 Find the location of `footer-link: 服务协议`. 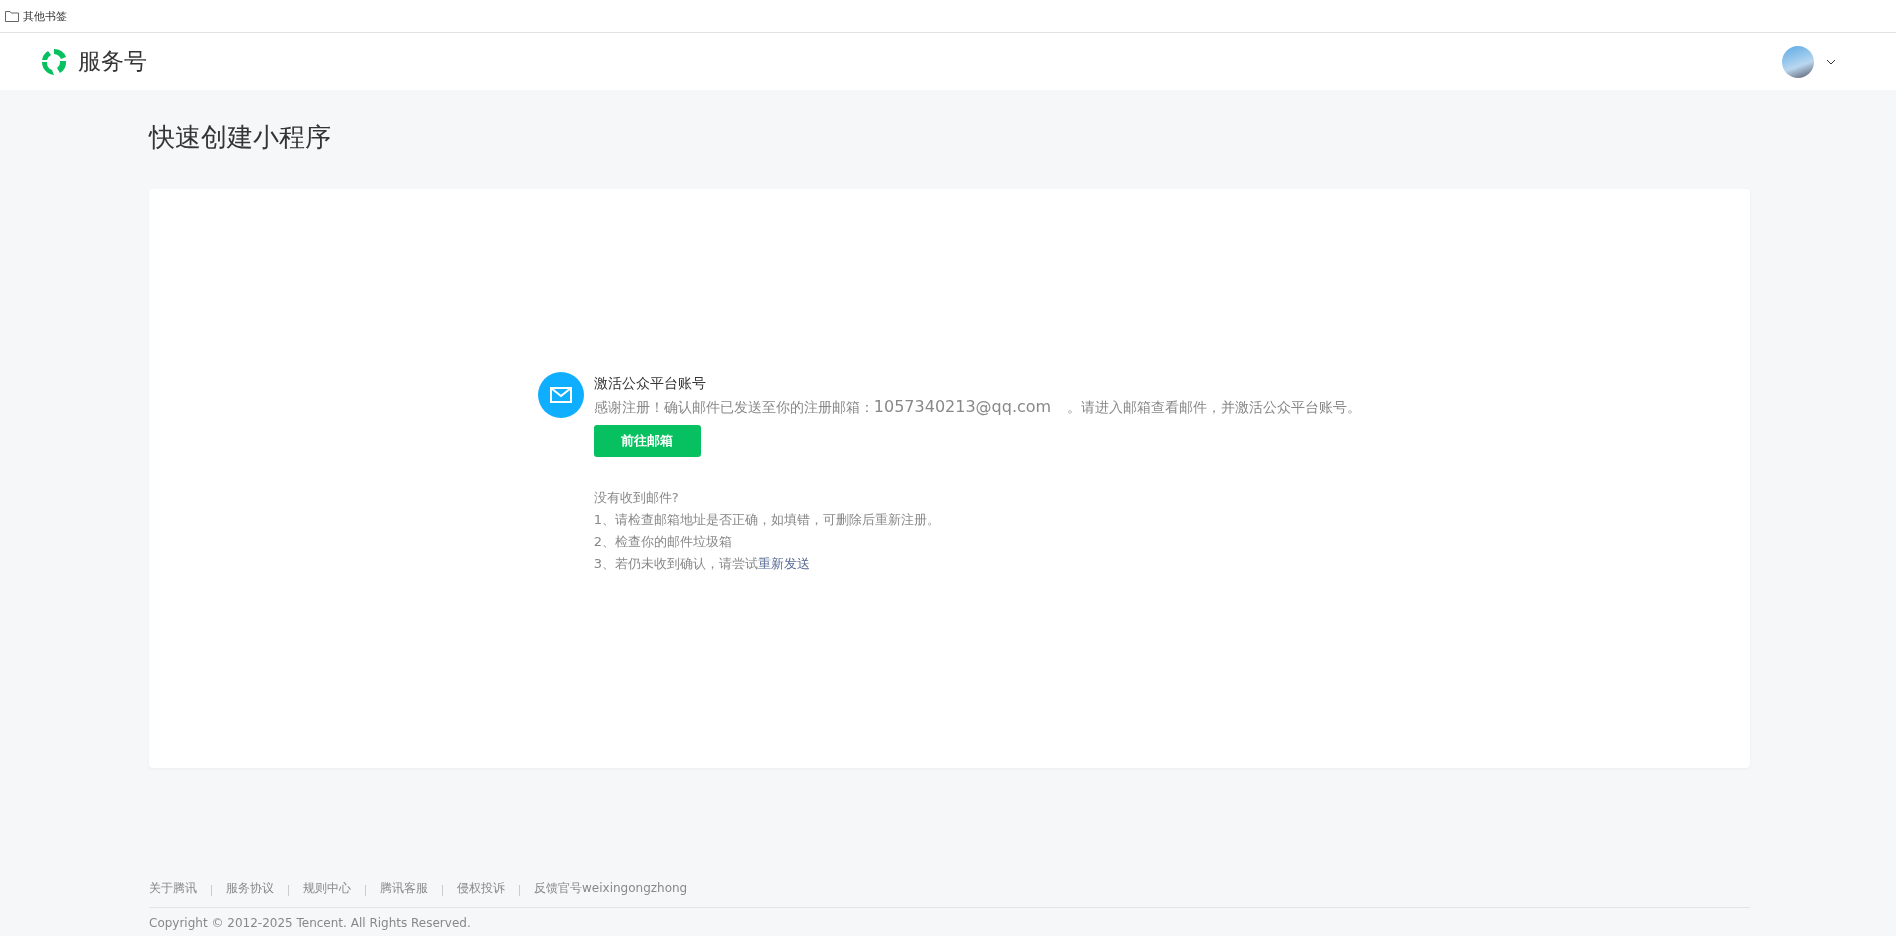

footer-link: 服务协议 is located at coordinates (250, 888).